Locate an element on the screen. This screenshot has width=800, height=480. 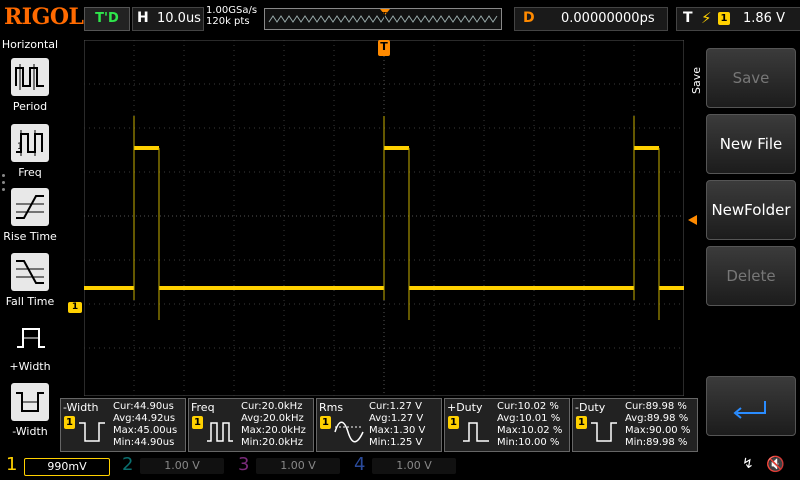
menu-item-label: +Width is located at coordinates (30, 366).